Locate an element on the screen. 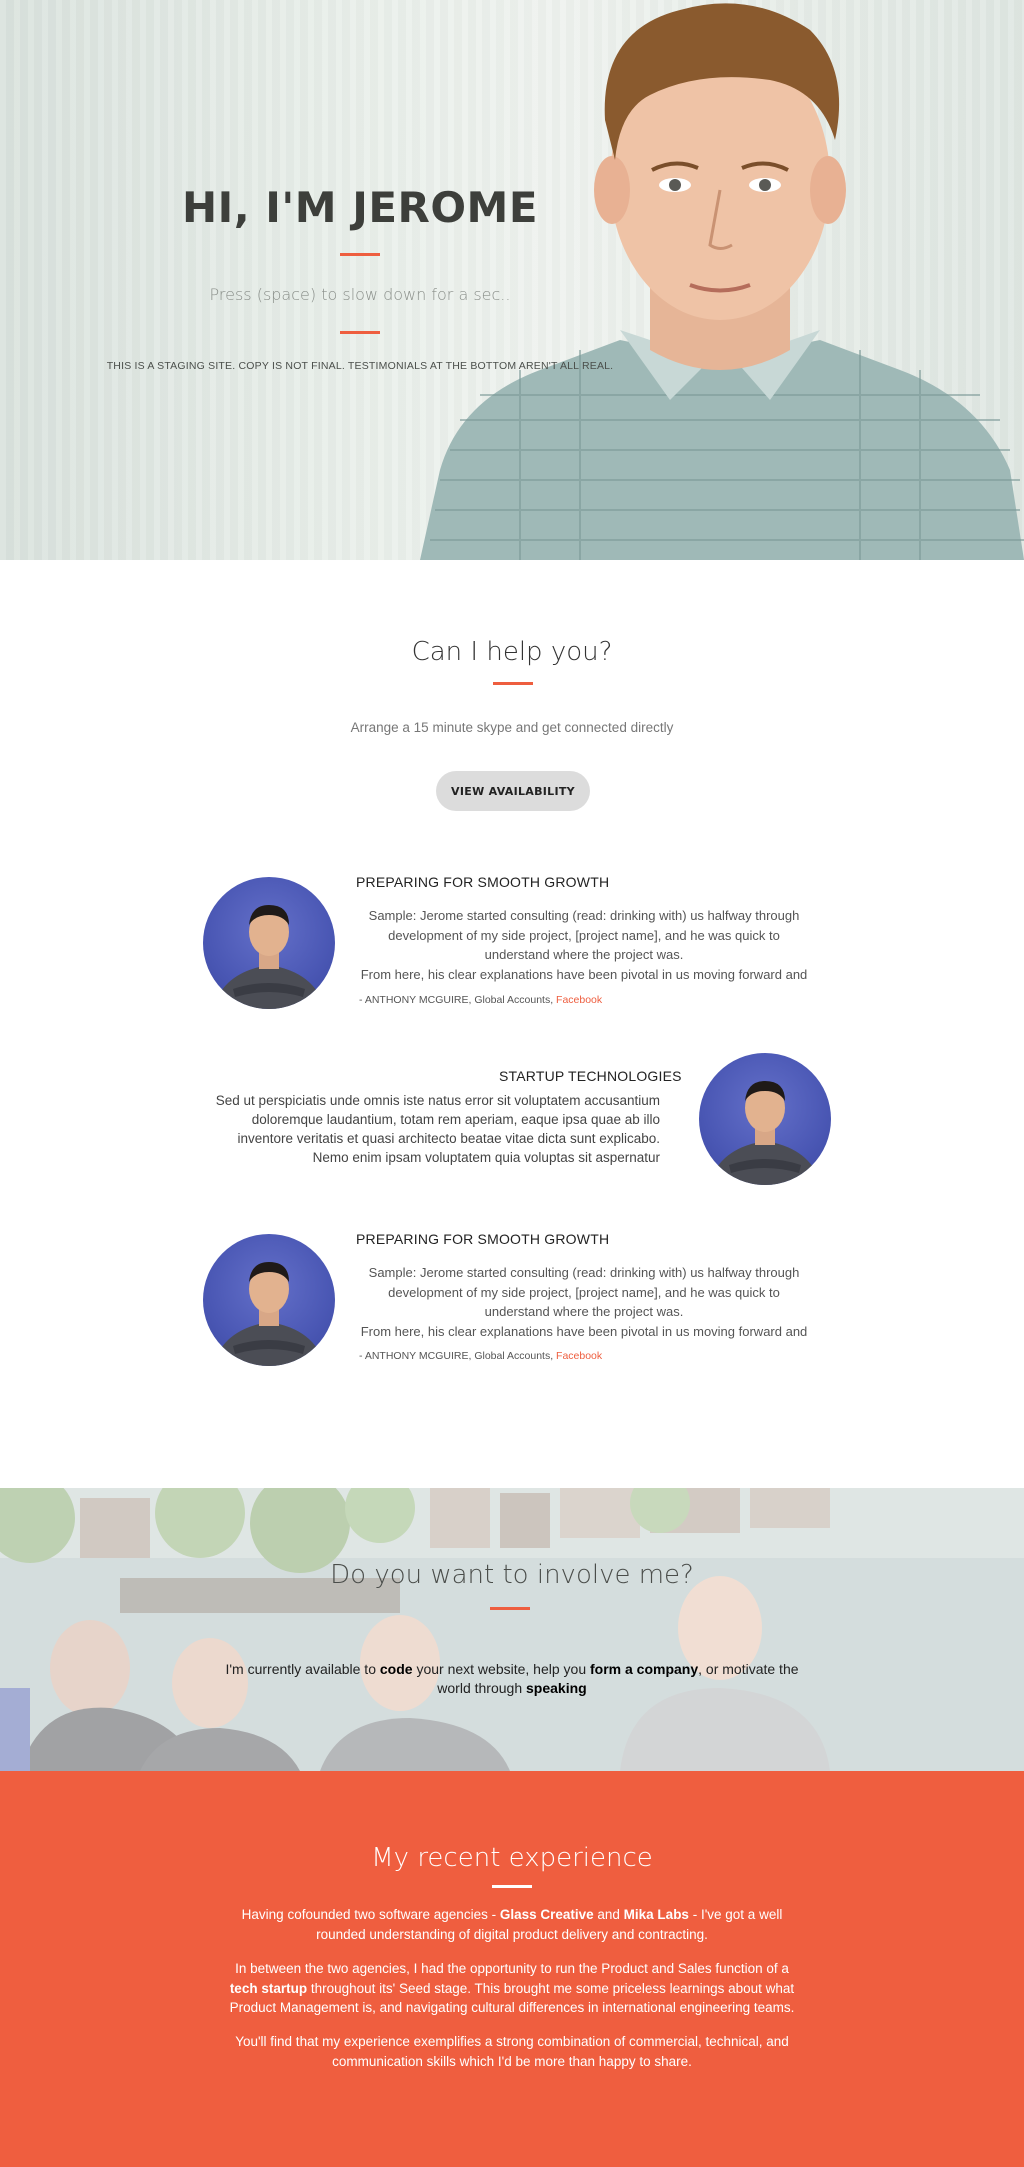 The image size is (1024, 2167). experience-heading-underline is located at coordinates (512, 1886).